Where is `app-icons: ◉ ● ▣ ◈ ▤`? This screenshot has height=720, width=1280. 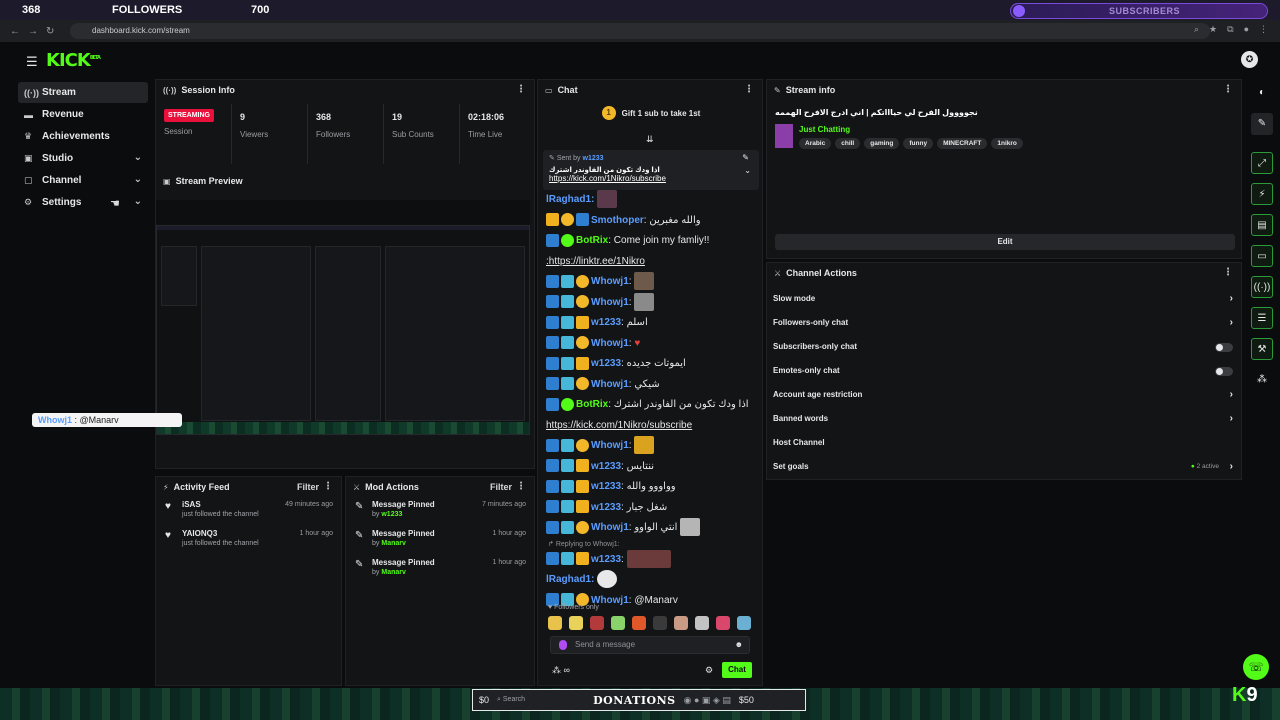
app-icons: ◉ ● ▣ ◈ ▤ is located at coordinates (707, 700).